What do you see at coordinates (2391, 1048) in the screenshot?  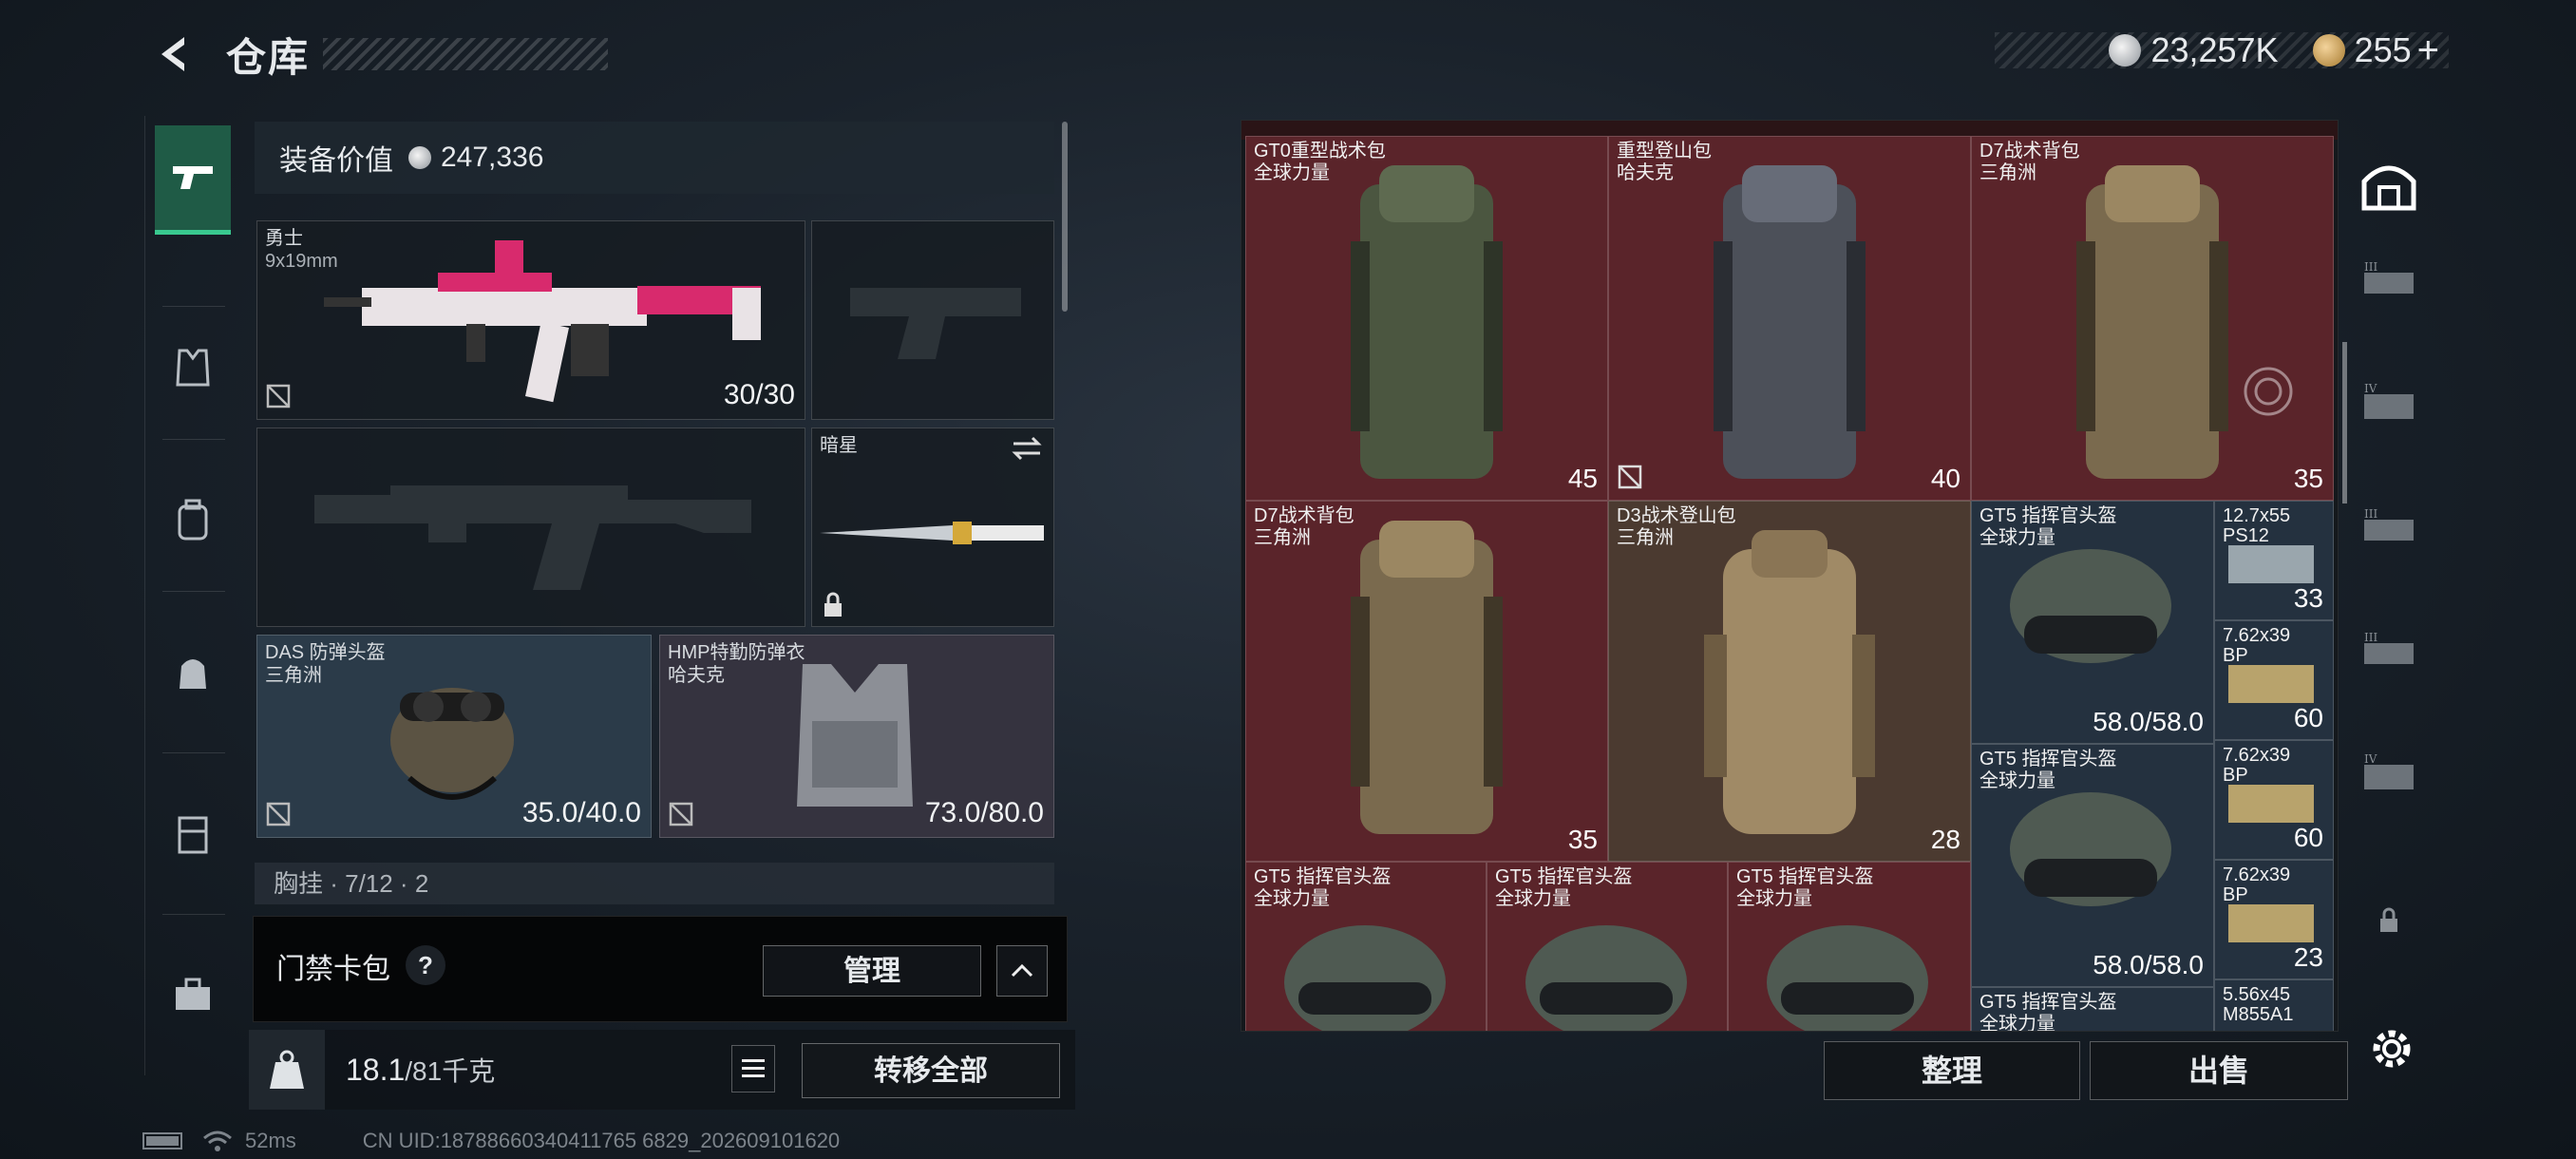 I see `gear-icon` at bounding box center [2391, 1048].